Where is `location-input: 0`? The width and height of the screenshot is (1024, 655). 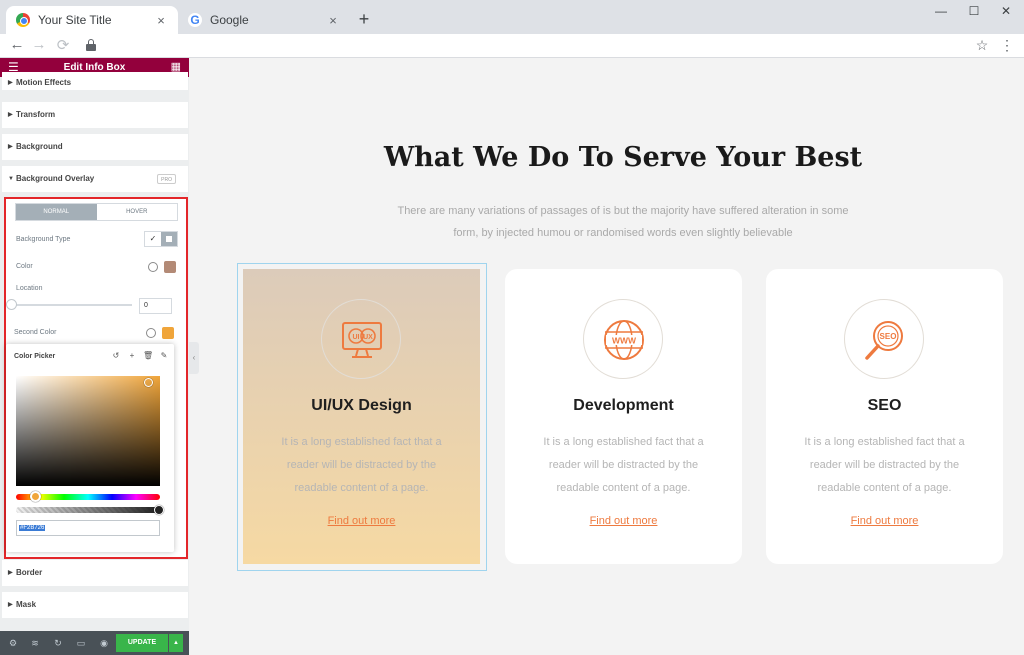
location-input: 0 is located at coordinates (155, 306).